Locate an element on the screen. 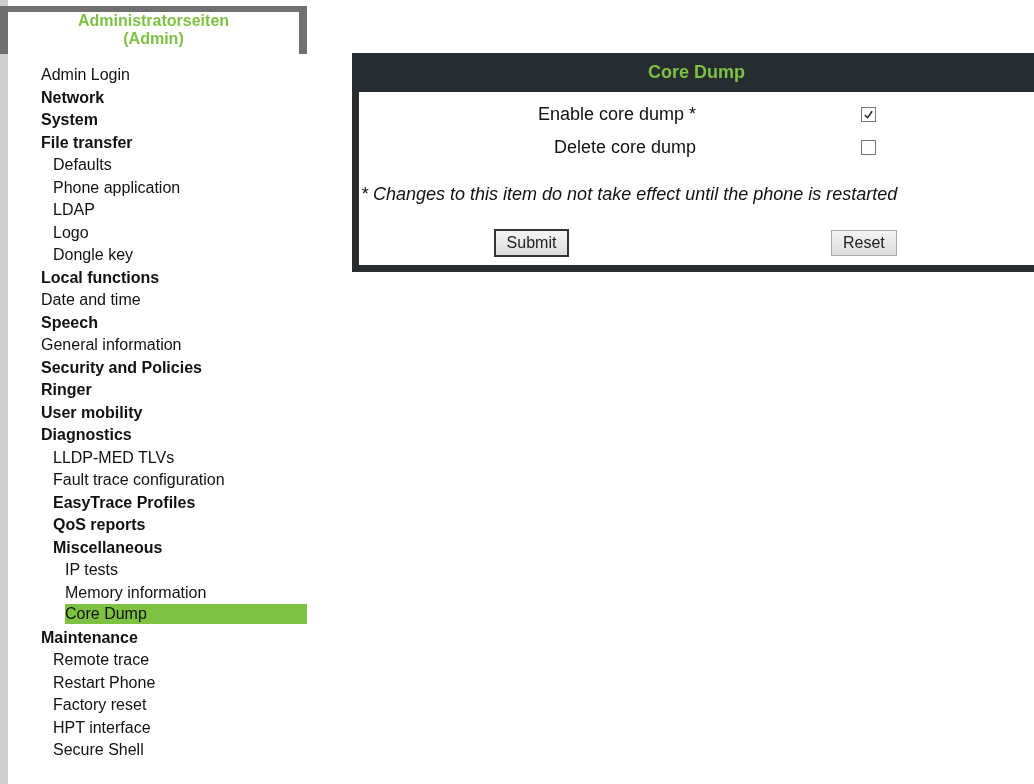 Image resolution: width=1034 pixels, height=784 pixels. sidebar-item: Memory information is located at coordinates (136, 592).